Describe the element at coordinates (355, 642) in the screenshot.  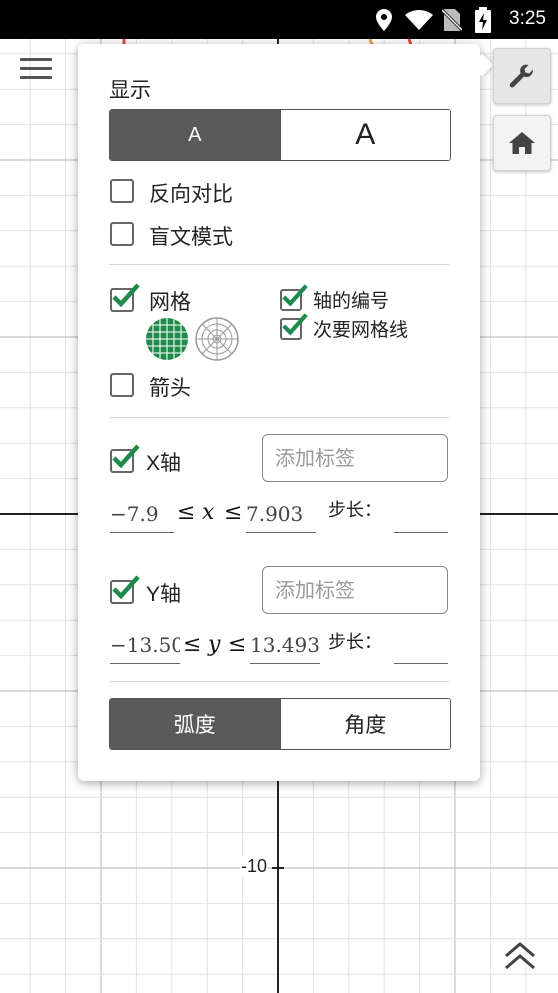
I see `y-step-label: 步长：` at that location.